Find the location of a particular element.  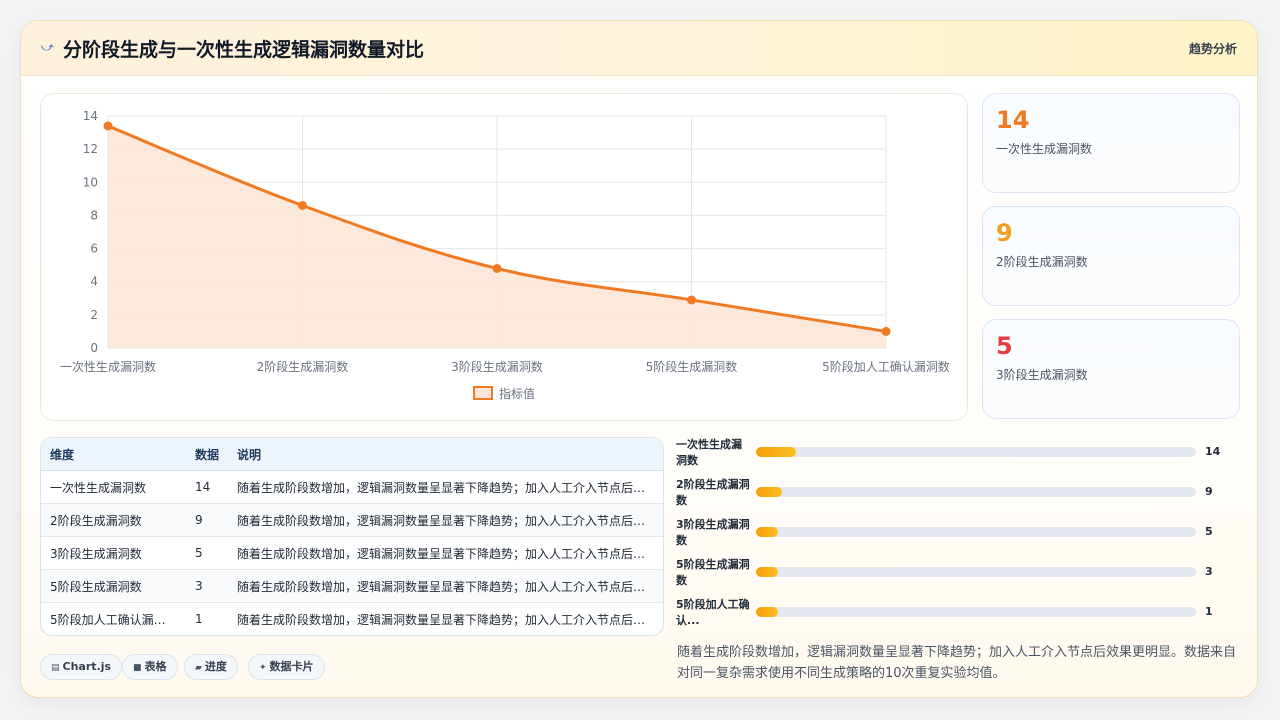

tag-label: Chart.js is located at coordinates (87, 666).